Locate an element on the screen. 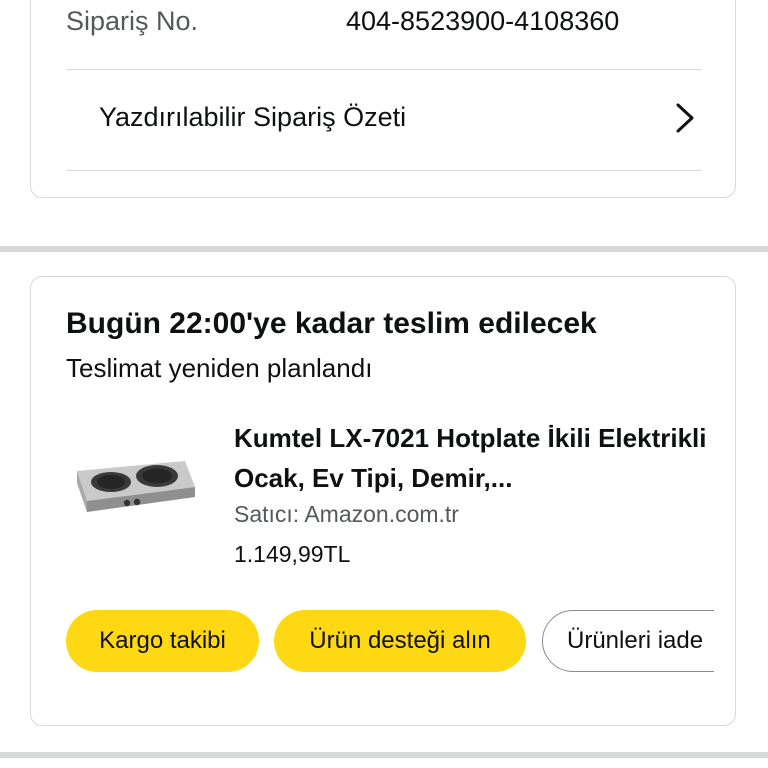 The width and height of the screenshot is (768, 768). printable-summary-row: Yazdırılabilir Sipariş Özeti is located at coordinates (383, 120).